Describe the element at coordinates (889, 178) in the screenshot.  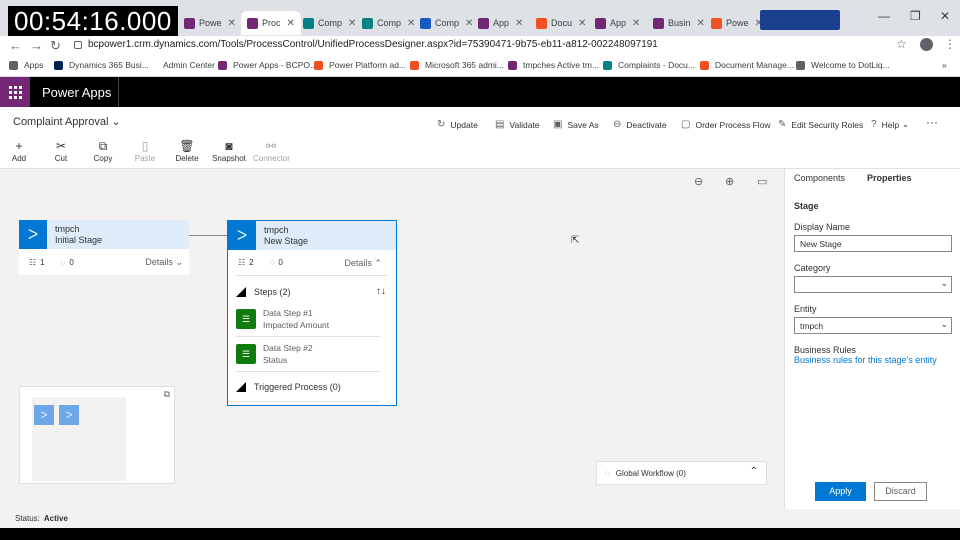
I see `tab-properties: Properties` at that location.